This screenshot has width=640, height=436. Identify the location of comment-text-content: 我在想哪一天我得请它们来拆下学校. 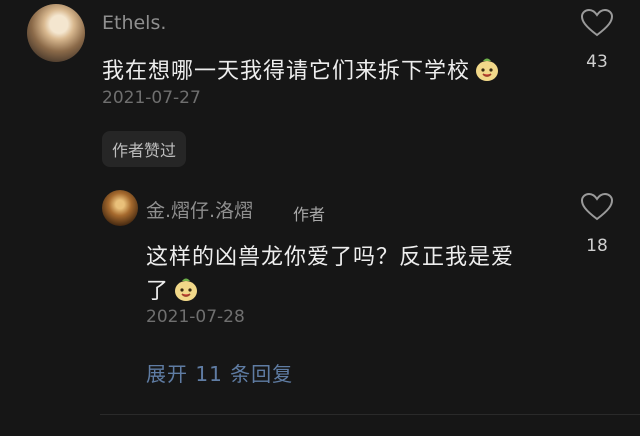
(286, 71).